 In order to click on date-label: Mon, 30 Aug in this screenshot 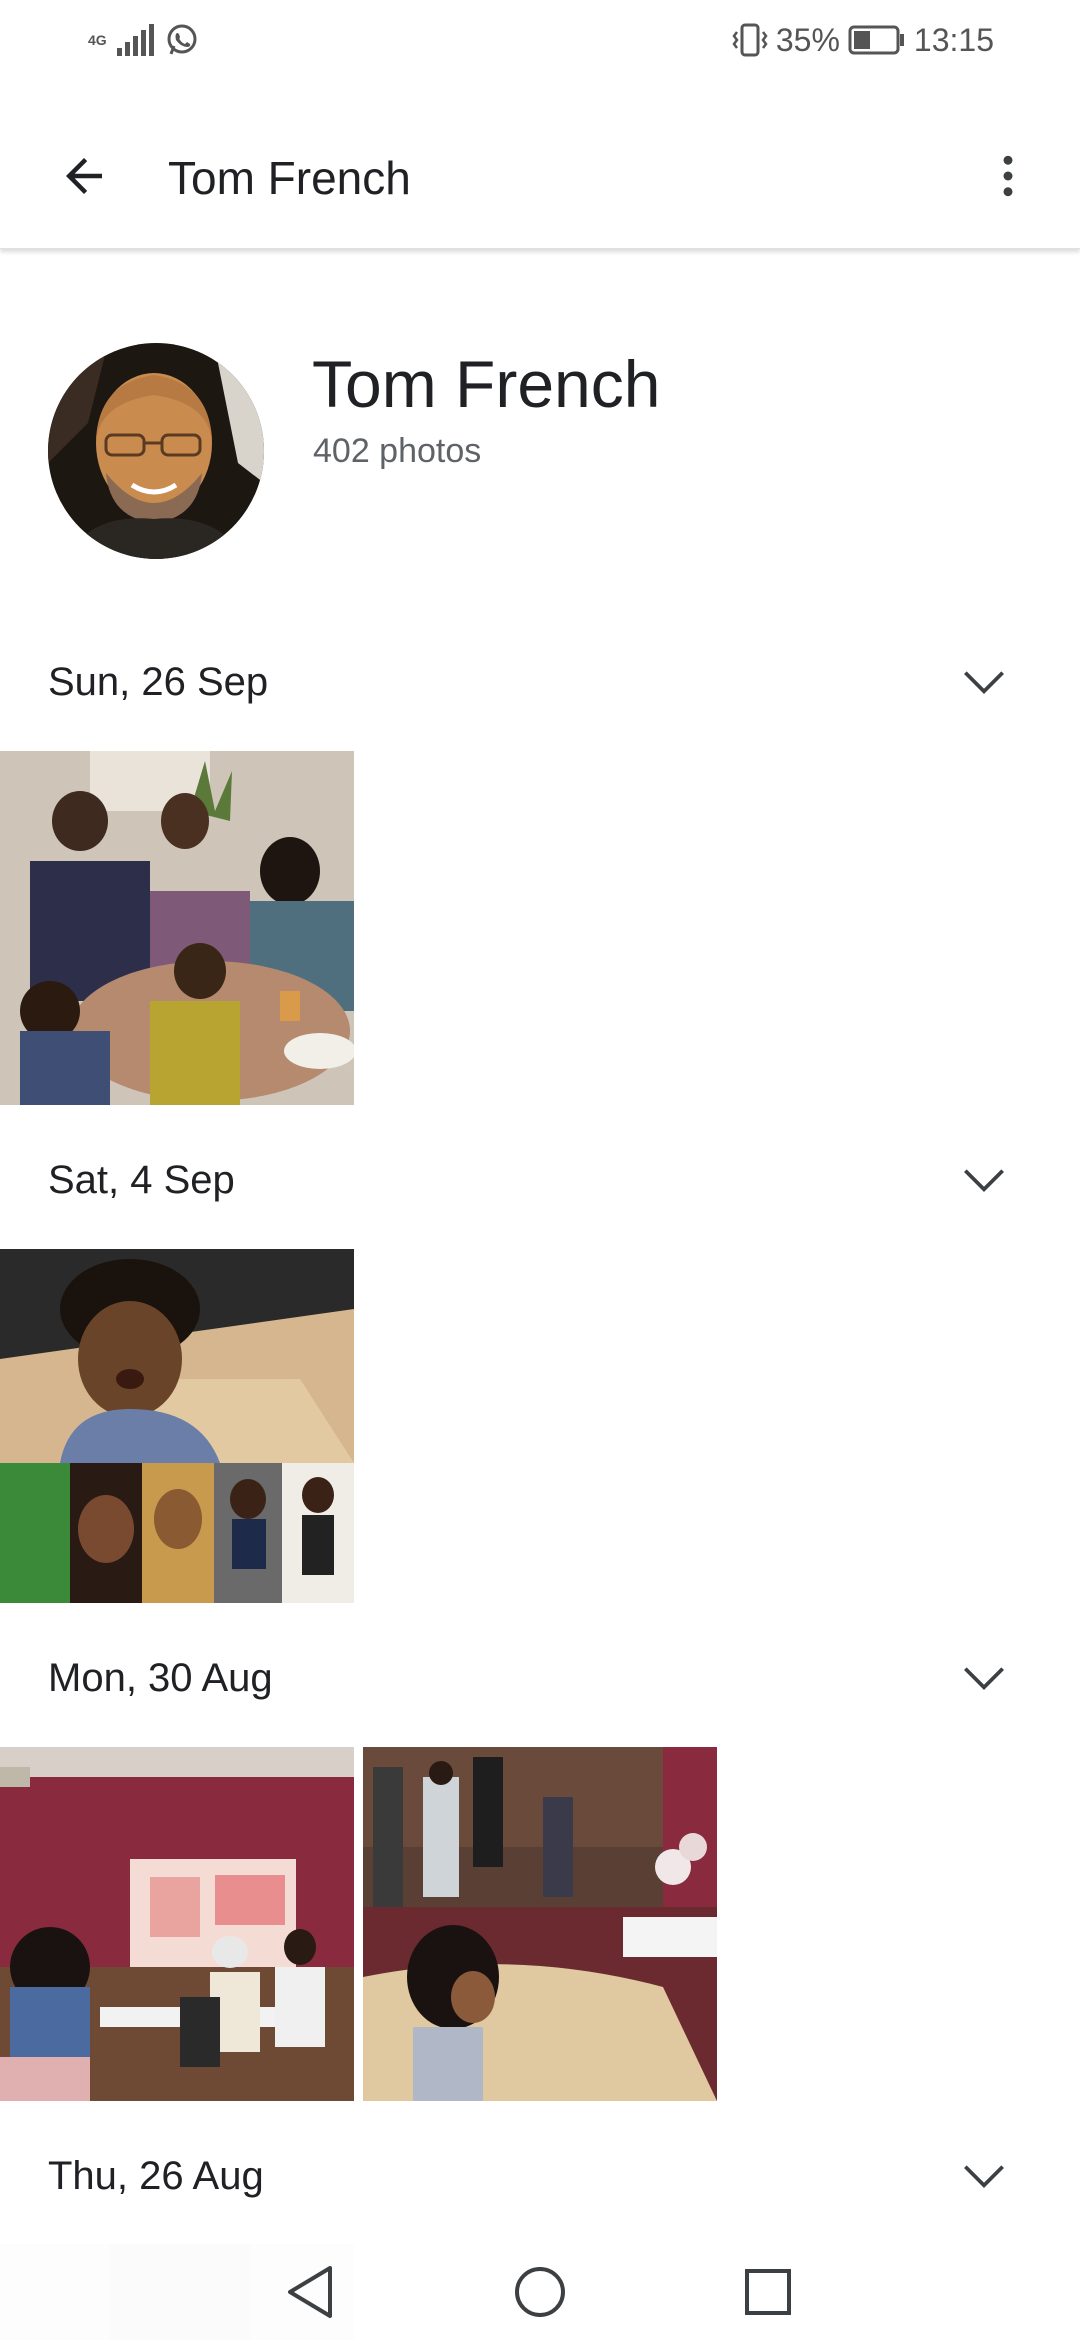, I will do `click(160, 1678)`.